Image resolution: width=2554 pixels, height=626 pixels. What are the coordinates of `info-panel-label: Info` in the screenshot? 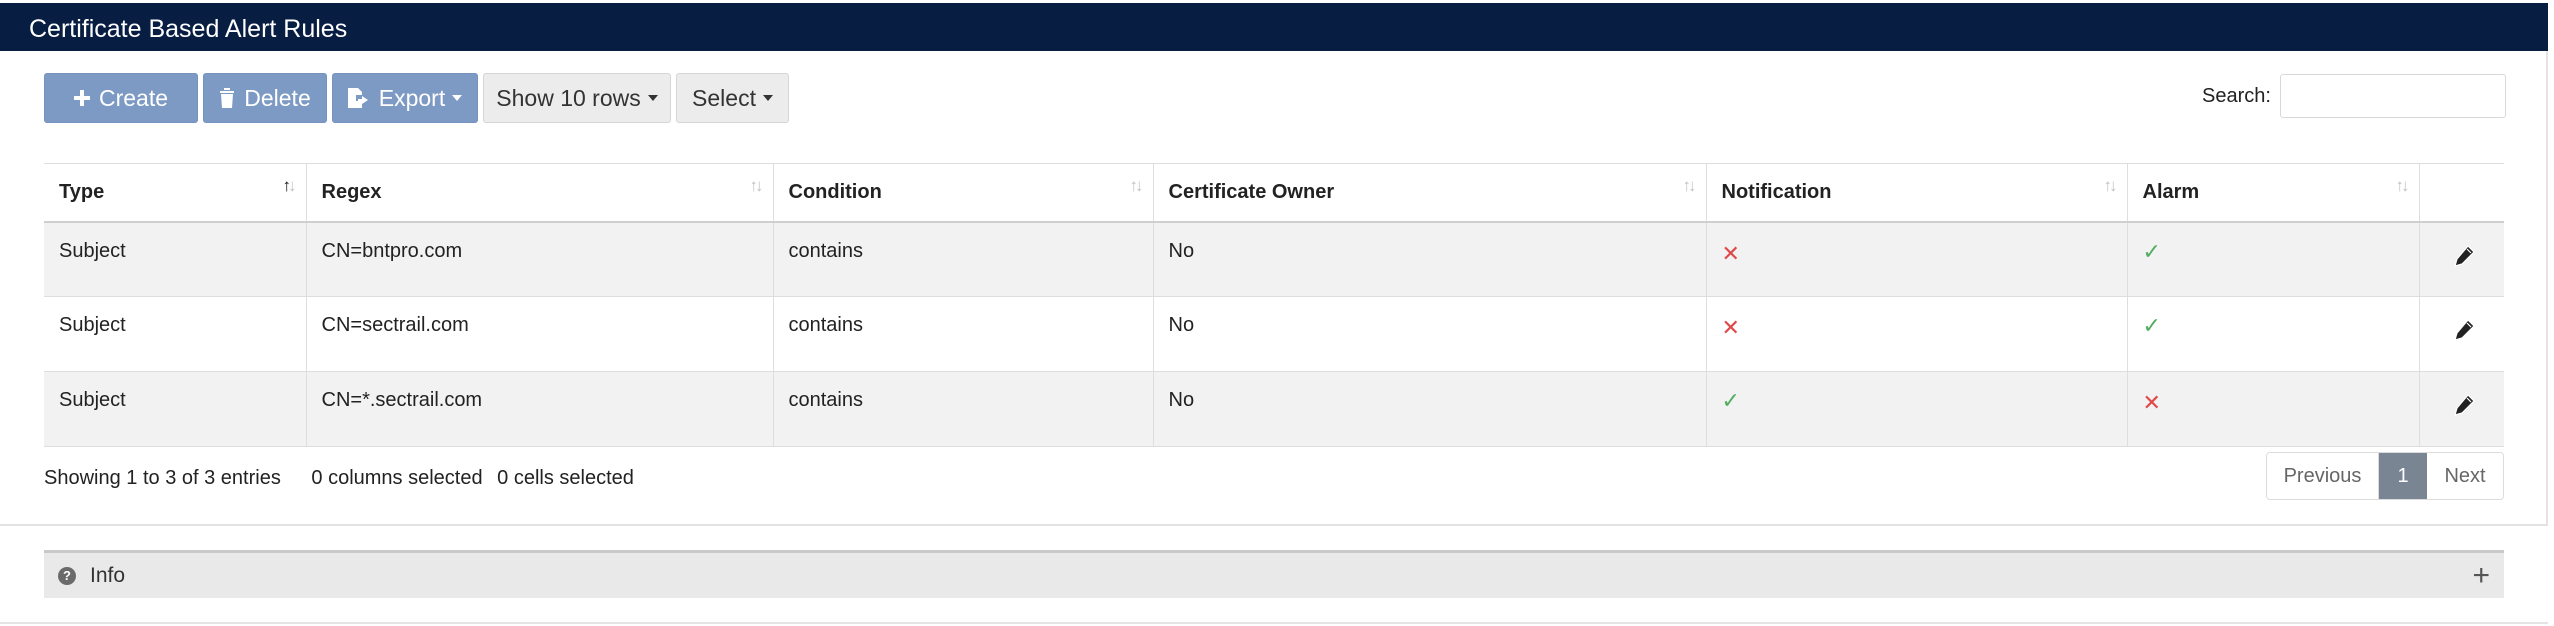 It's located at (108, 575).